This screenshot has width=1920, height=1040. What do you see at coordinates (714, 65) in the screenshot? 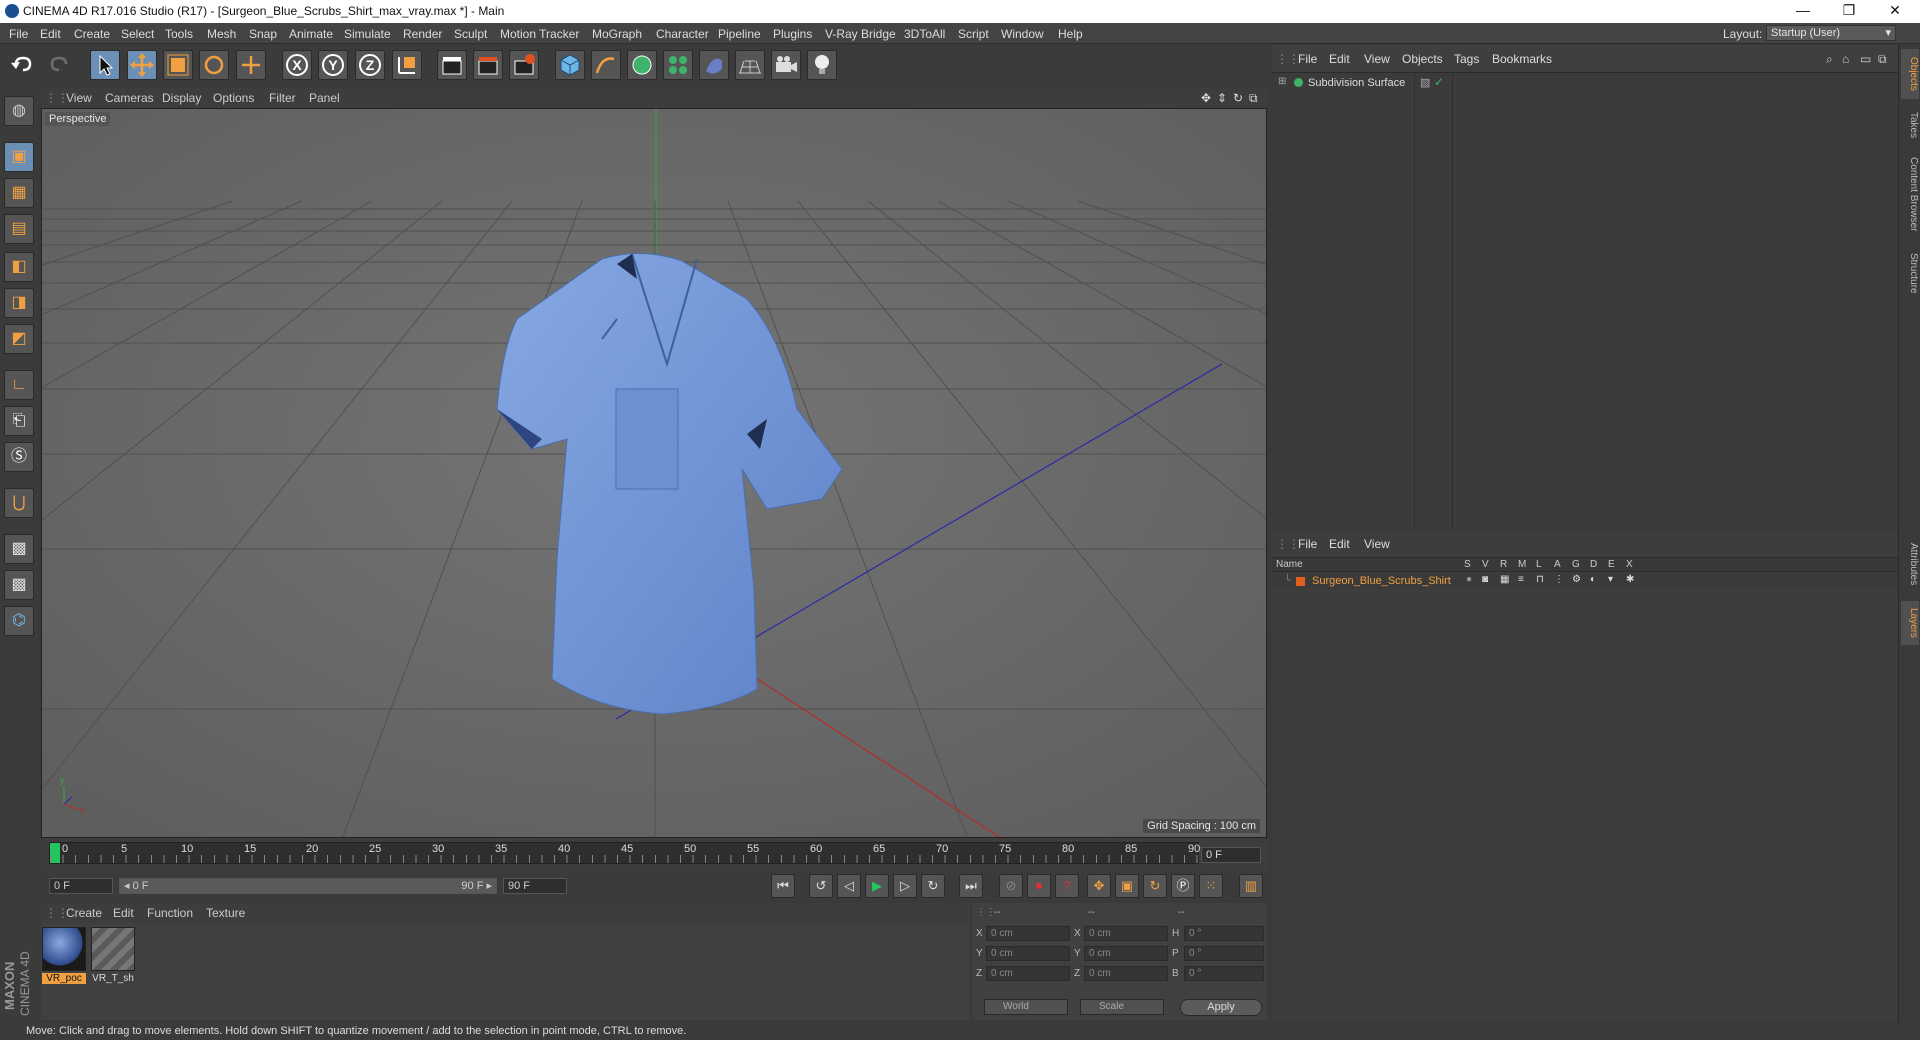
I see `add-deformer-button` at bounding box center [714, 65].